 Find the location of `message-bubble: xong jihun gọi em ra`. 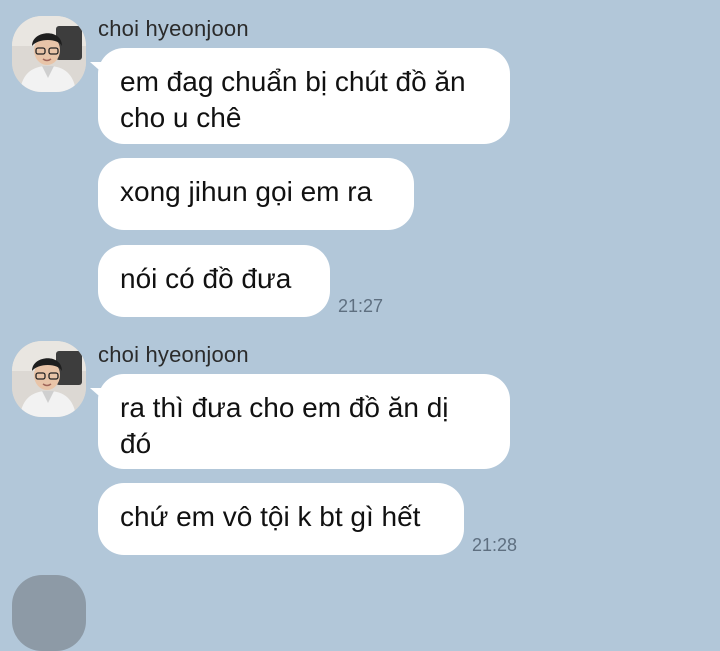

message-bubble: xong jihun gọi em ra is located at coordinates (256, 194).